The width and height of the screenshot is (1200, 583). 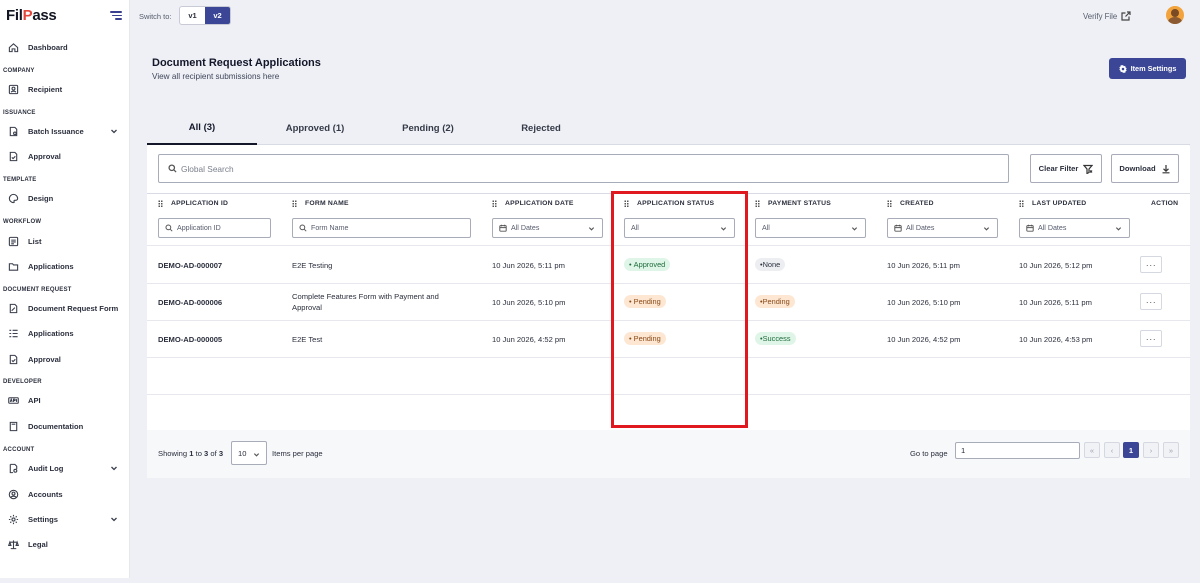 I want to click on palette-icon, so click(x=13, y=198).